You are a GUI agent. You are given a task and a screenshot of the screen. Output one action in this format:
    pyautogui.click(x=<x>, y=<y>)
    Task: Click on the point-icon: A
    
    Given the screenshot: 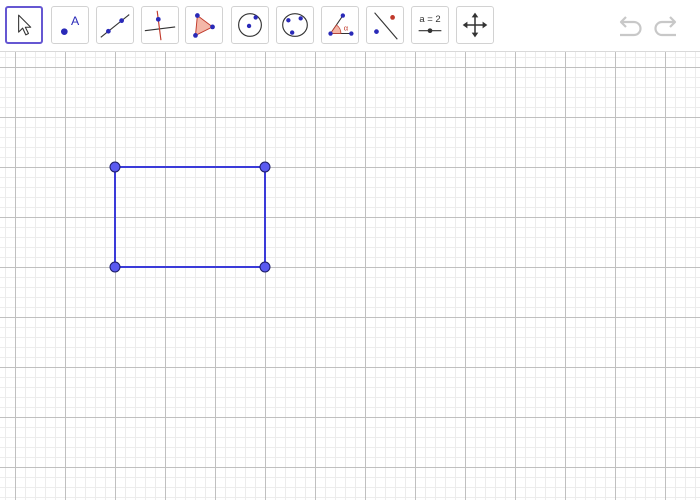 What is the action you would take?
    pyautogui.click(x=70, y=24)
    